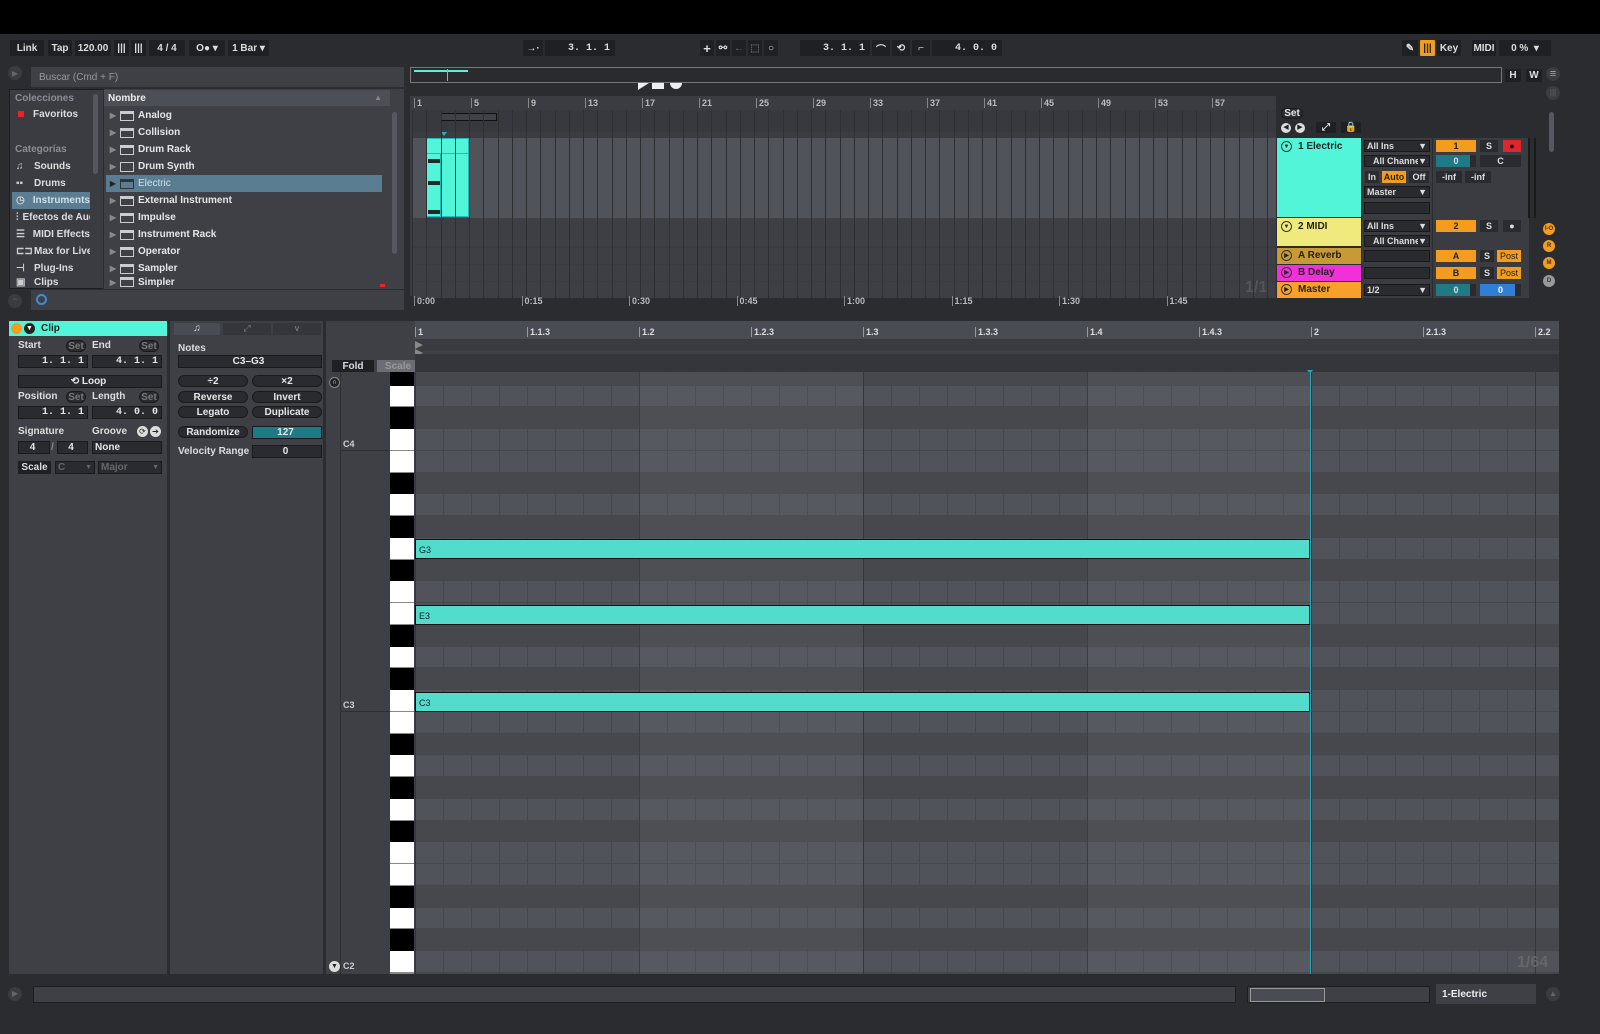  I want to click on metronome-button: O● ▾, so click(207, 48).